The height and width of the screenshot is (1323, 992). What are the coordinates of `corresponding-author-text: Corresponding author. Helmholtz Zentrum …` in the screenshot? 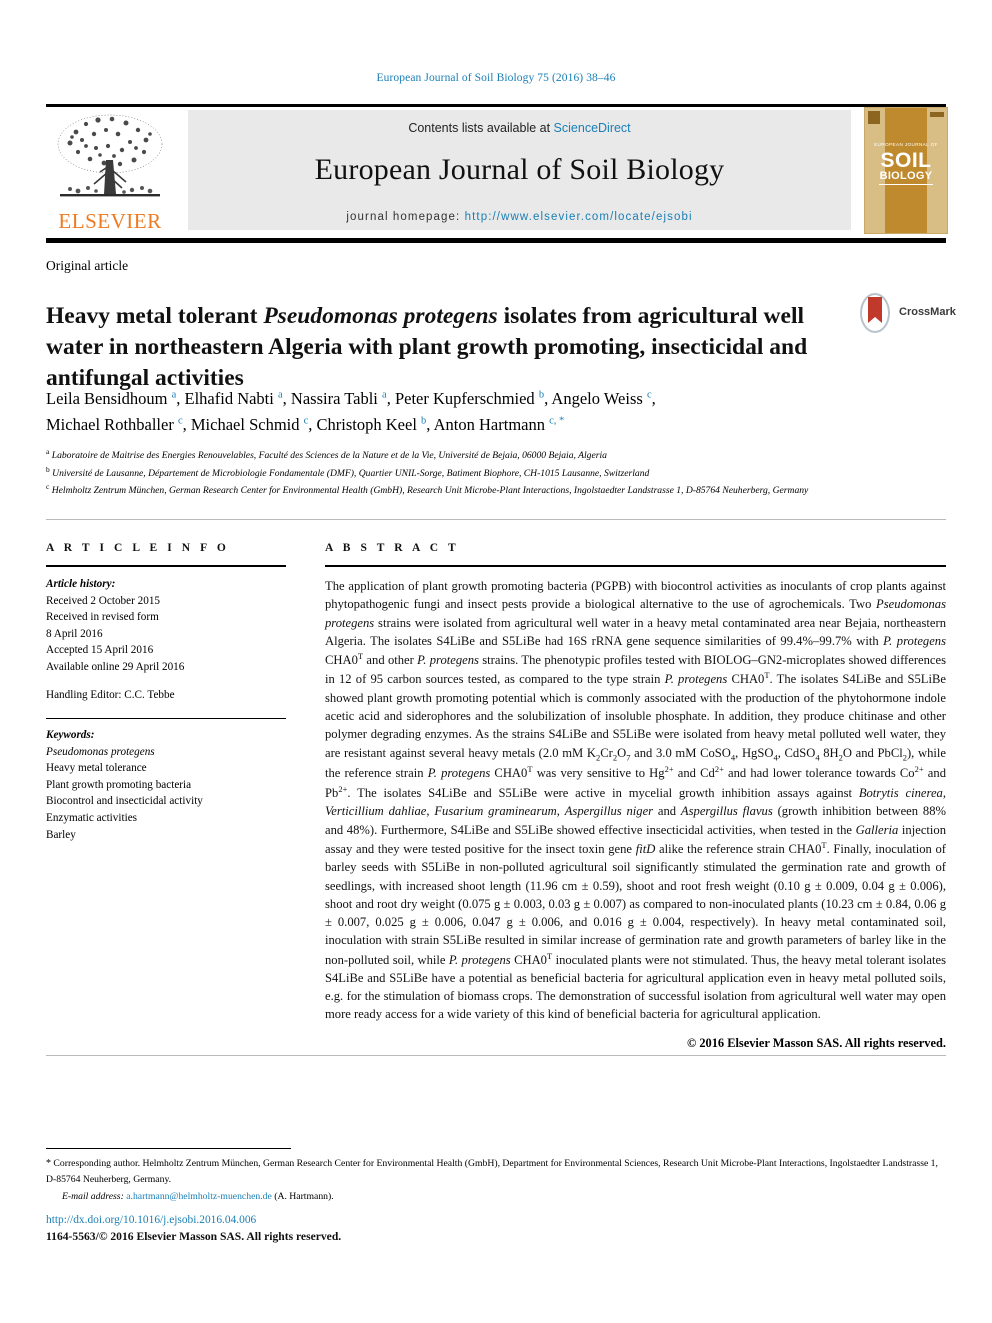 It's located at (492, 1171).